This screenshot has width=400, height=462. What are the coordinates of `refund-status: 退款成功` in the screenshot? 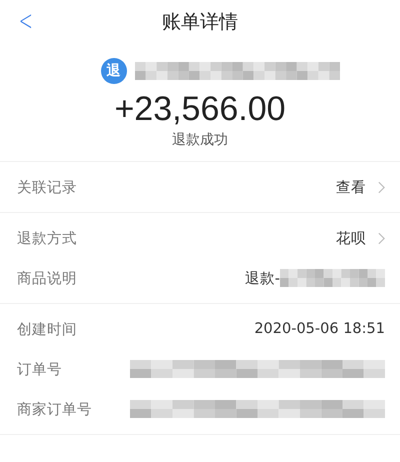 It's located at (200, 140).